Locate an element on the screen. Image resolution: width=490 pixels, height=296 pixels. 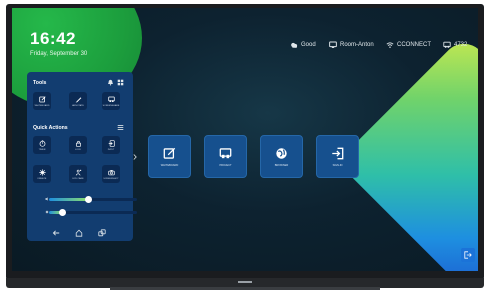
grid-icon is located at coordinates (120, 82).